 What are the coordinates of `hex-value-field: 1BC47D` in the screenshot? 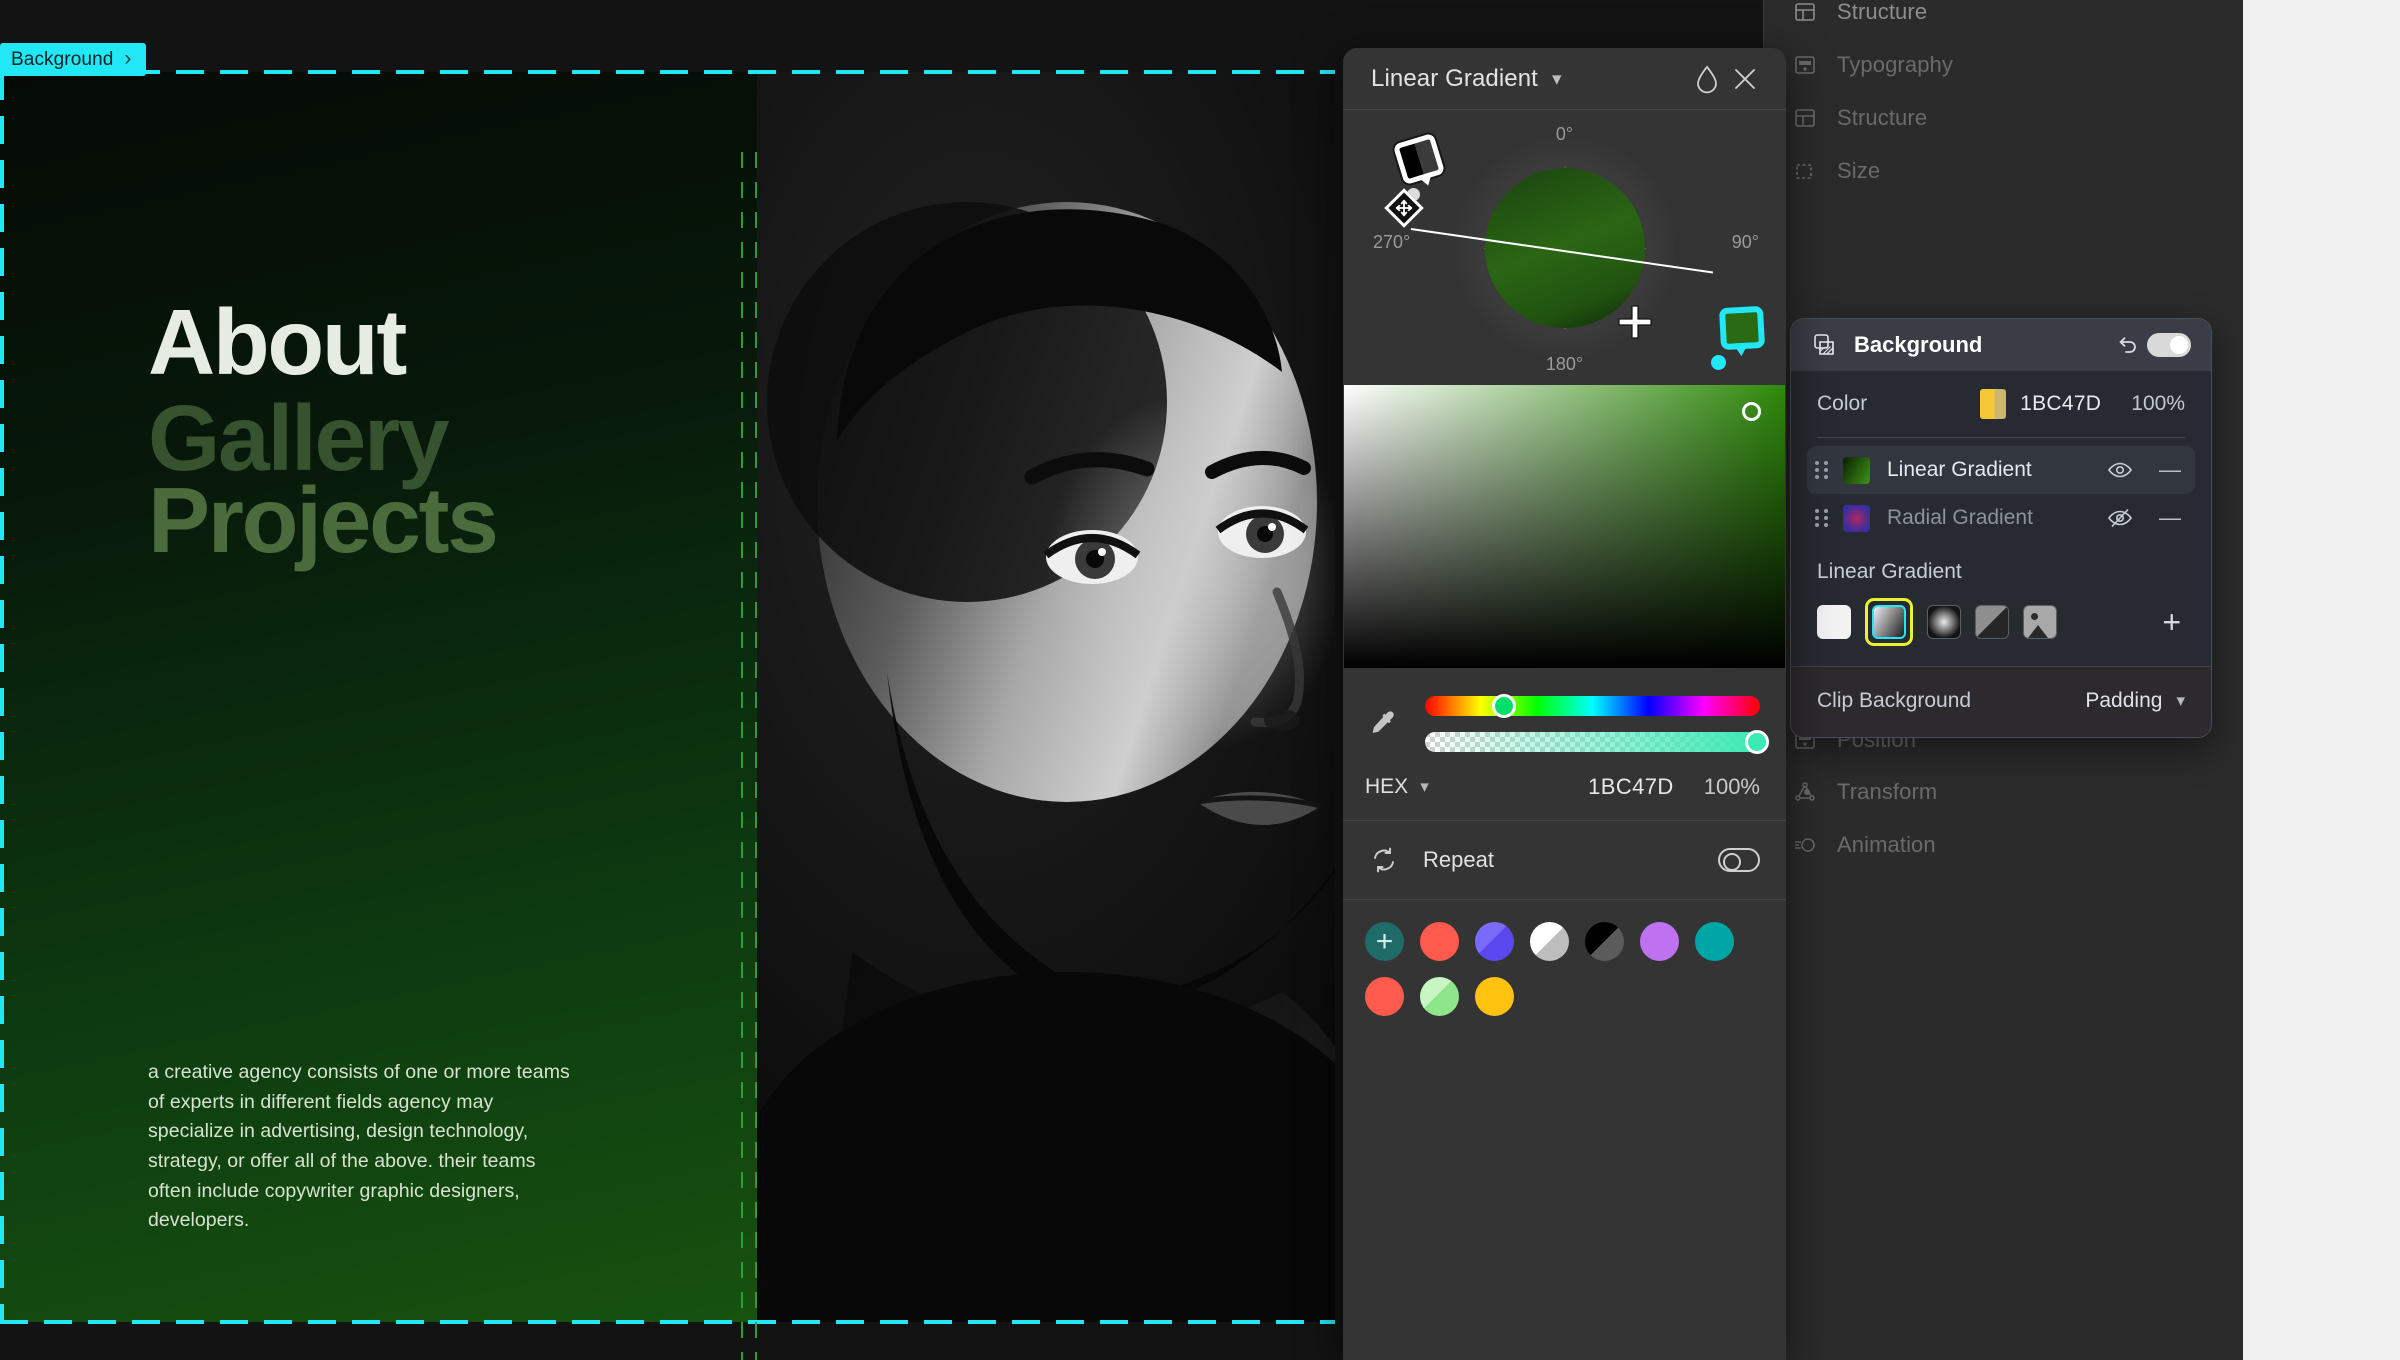 It's located at (1631, 787).